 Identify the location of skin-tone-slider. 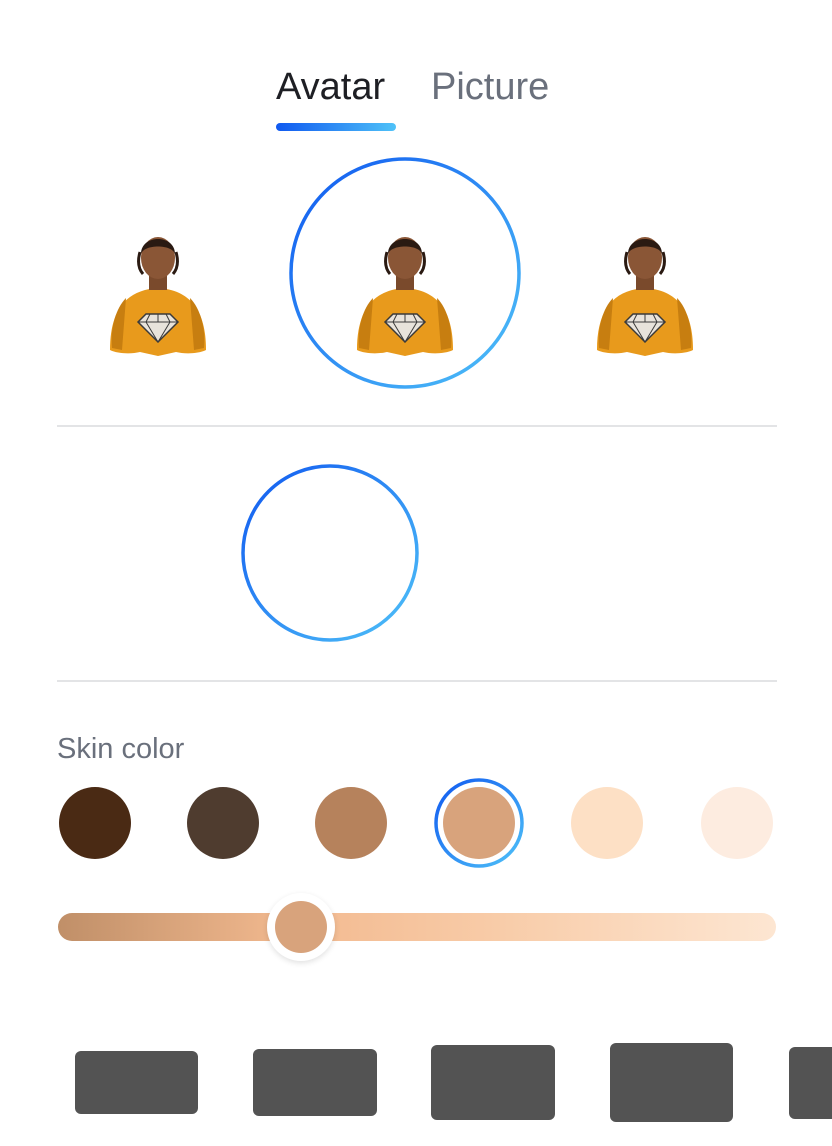
(417, 927).